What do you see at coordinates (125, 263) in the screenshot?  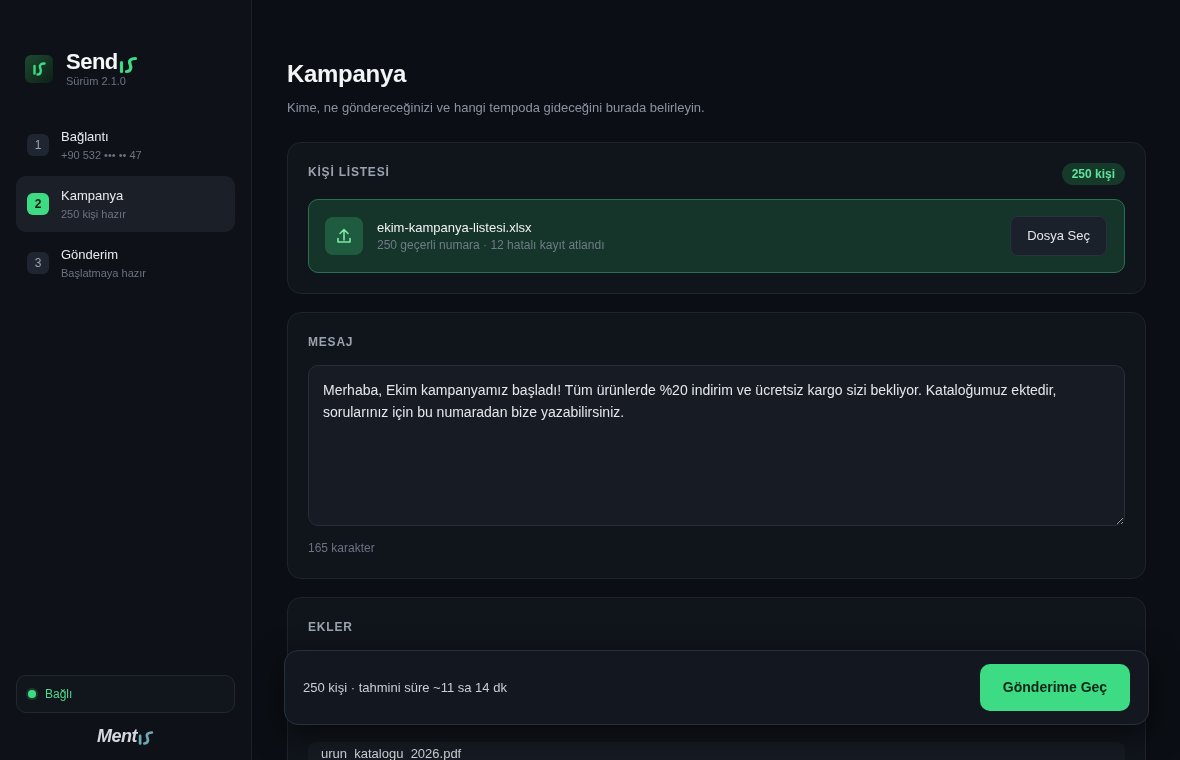 I see `step-item: 3 Gönderim Başlatmaya hazır` at bounding box center [125, 263].